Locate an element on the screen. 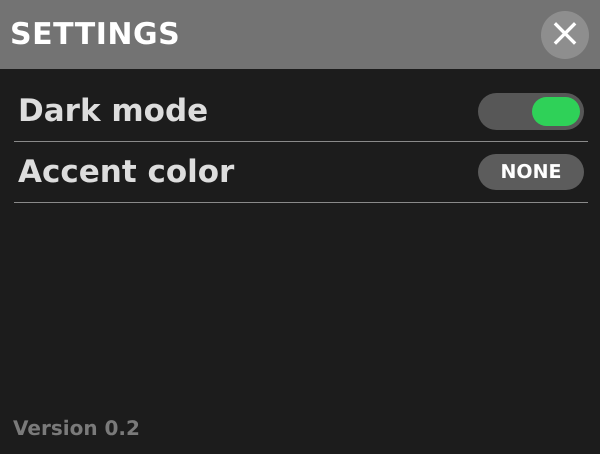  setting-label: Dark mode is located at coordinates (113, 111).